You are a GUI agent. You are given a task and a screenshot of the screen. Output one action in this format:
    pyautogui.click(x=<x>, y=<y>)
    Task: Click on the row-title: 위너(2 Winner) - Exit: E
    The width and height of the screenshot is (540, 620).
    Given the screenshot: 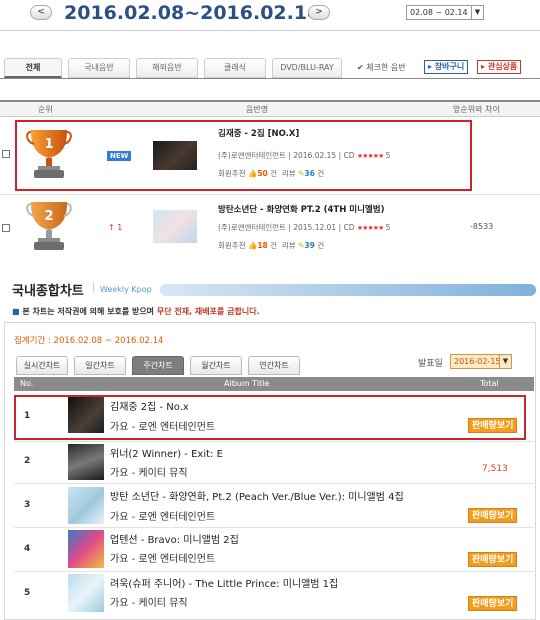 What is the action you would take?
    pyautogui.click(x=166, y=452)
    